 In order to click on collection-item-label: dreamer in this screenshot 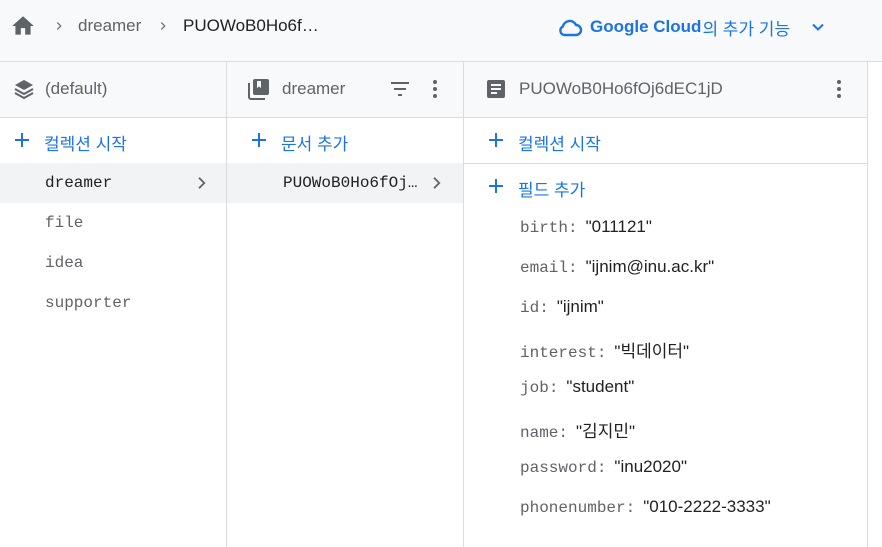, I will do `click(79, 183)`.